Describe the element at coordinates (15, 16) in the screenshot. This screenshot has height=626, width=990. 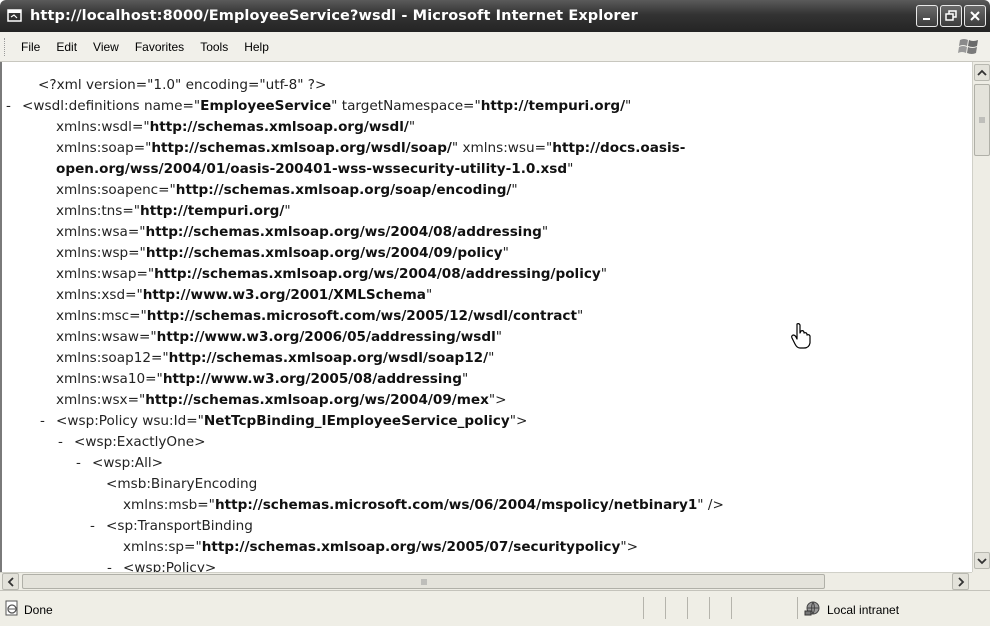
I see `ie-icon` at that location.